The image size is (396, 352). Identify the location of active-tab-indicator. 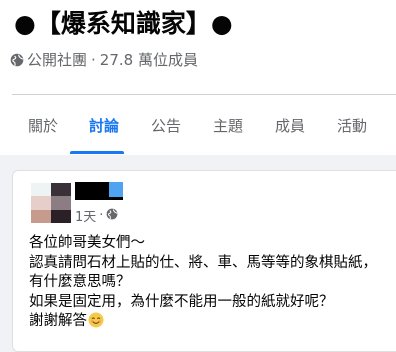
(97, 152).